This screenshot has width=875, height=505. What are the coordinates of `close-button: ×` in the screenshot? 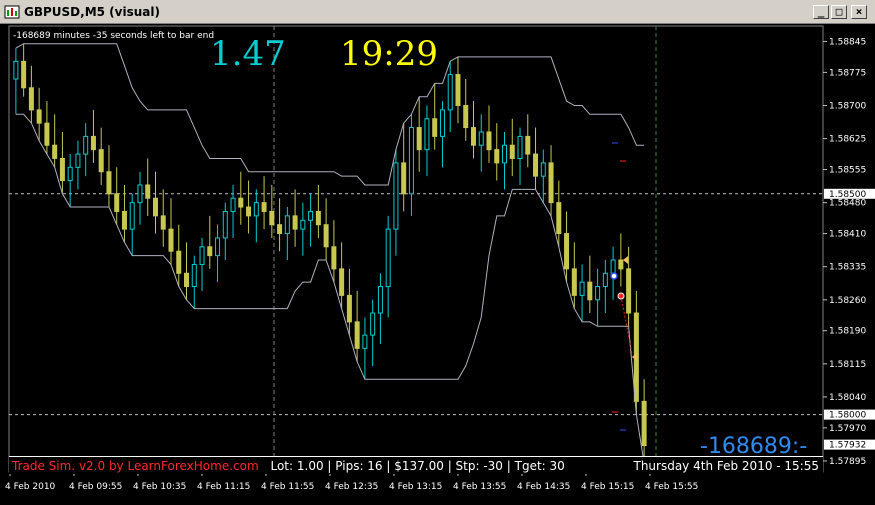 It's located at (859, 12).